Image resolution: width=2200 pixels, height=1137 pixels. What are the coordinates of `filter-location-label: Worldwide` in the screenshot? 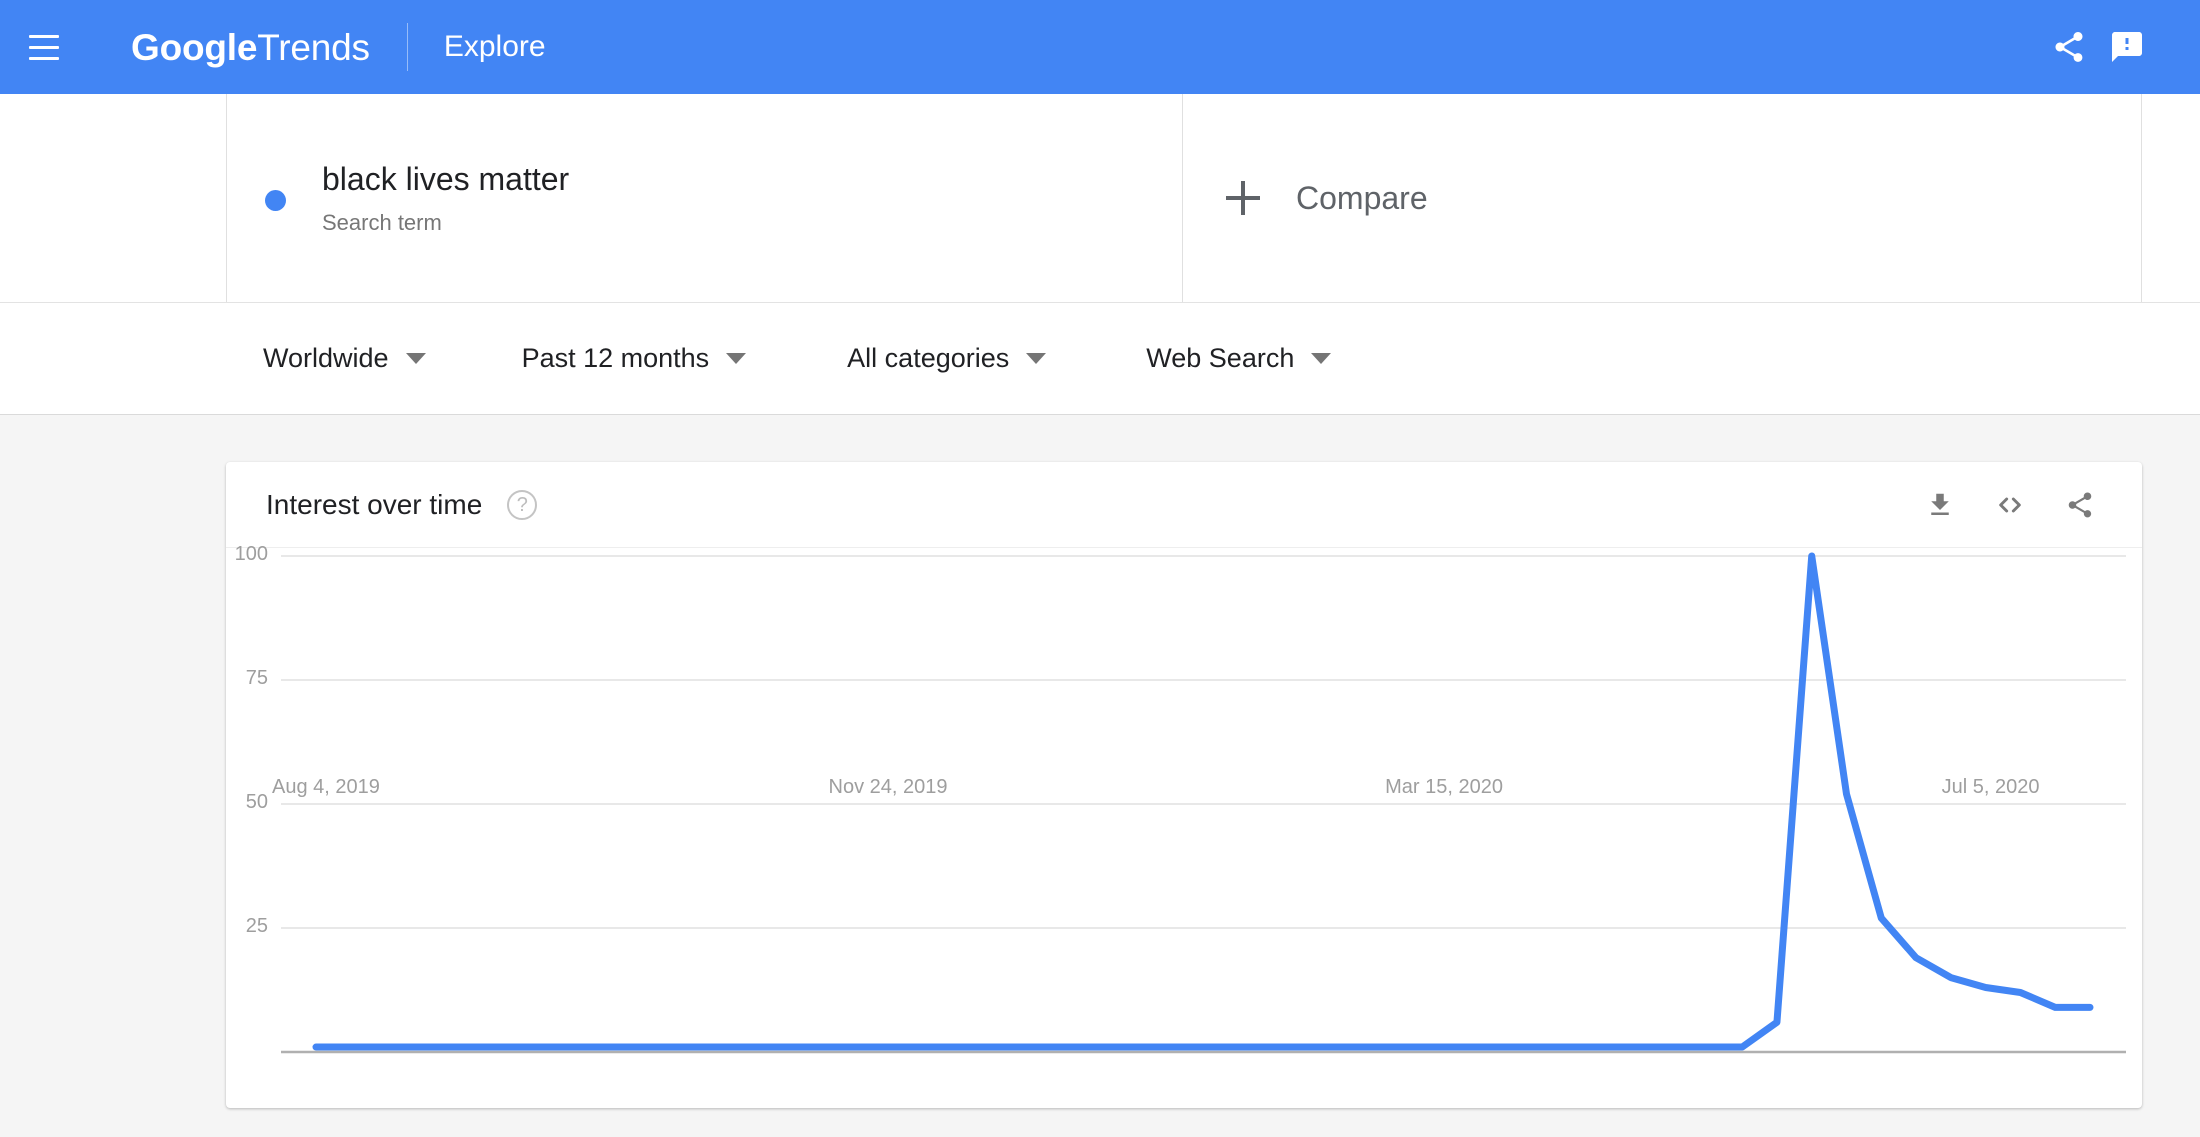 It's located at (326, 358).